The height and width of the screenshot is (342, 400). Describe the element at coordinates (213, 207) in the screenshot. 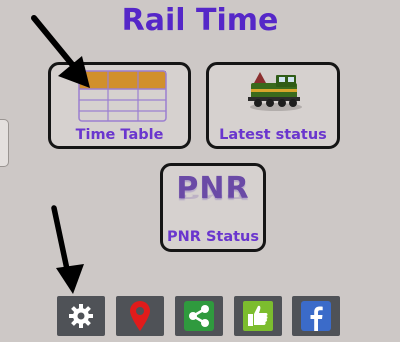

I see `pnr-status-tile: PNR PNR PNR Status` at that location.